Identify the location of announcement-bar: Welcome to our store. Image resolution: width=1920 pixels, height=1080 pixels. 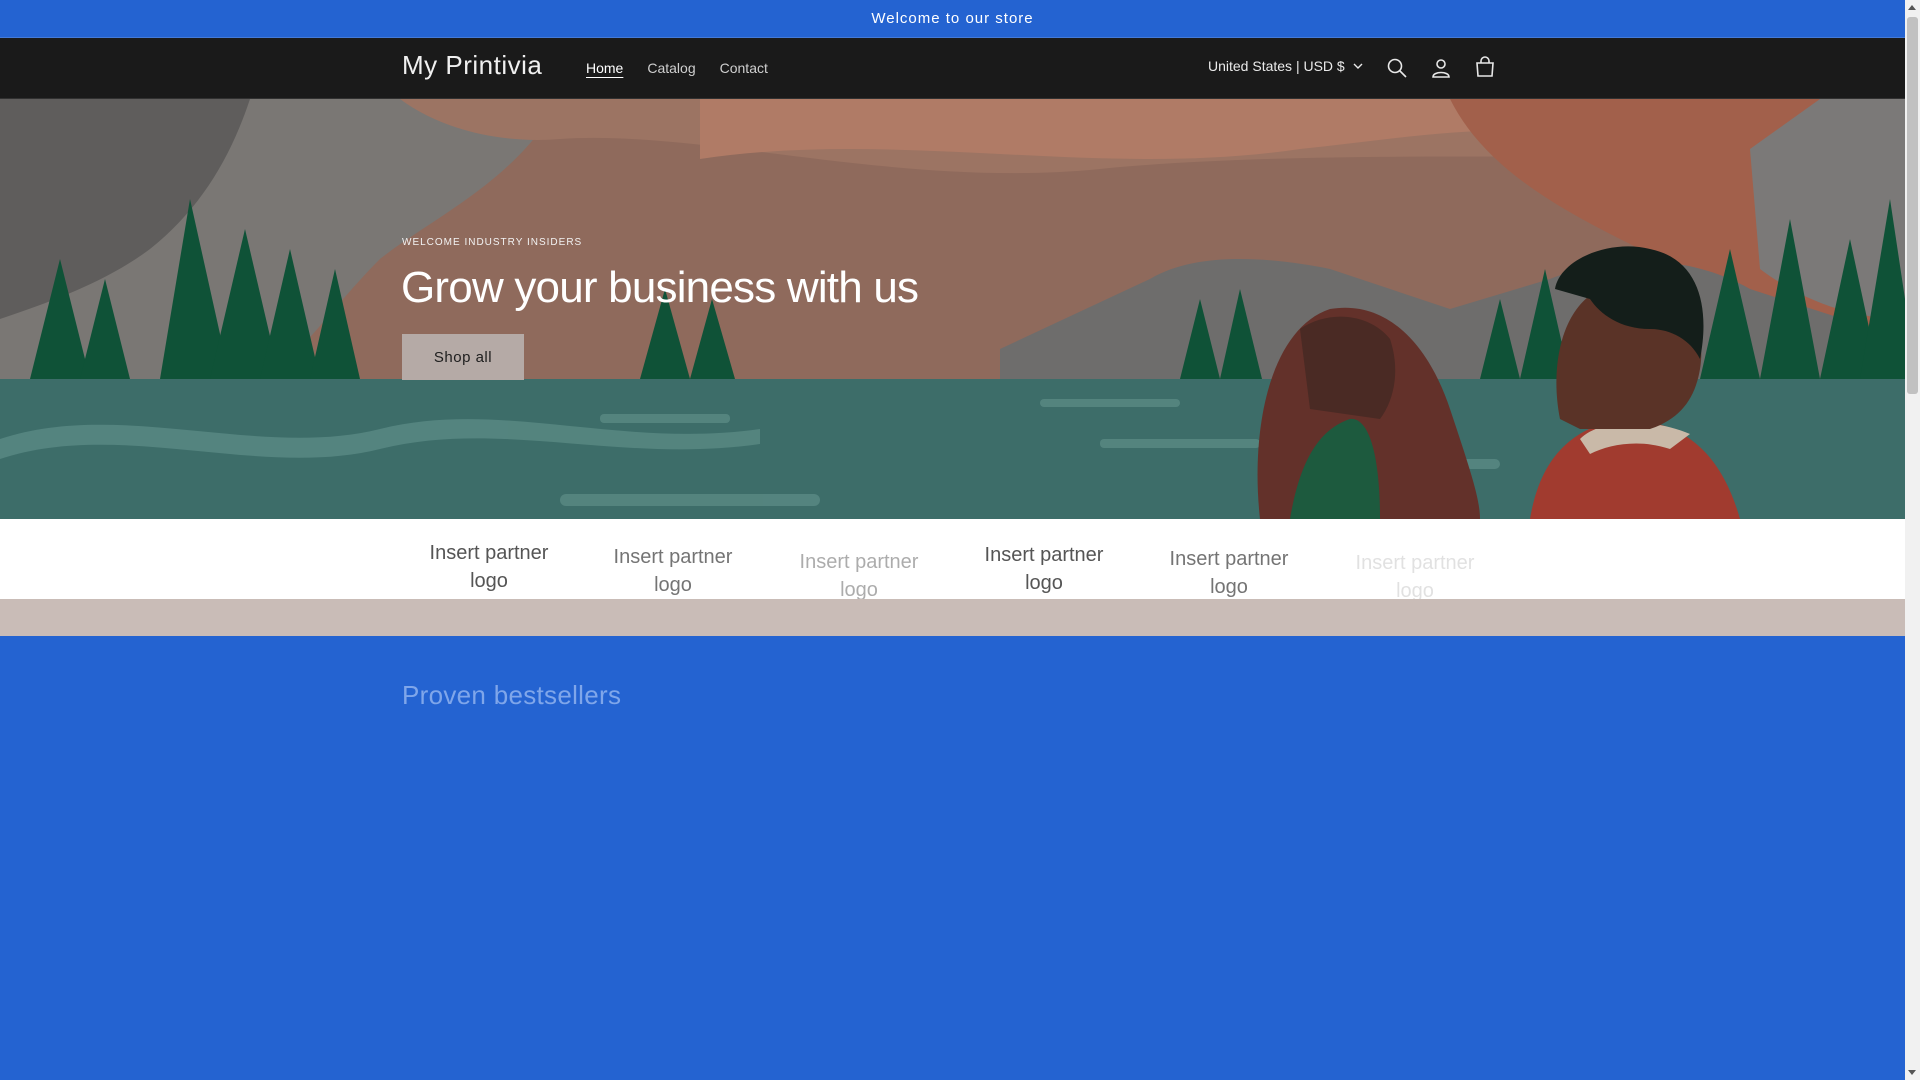
(952, 19).